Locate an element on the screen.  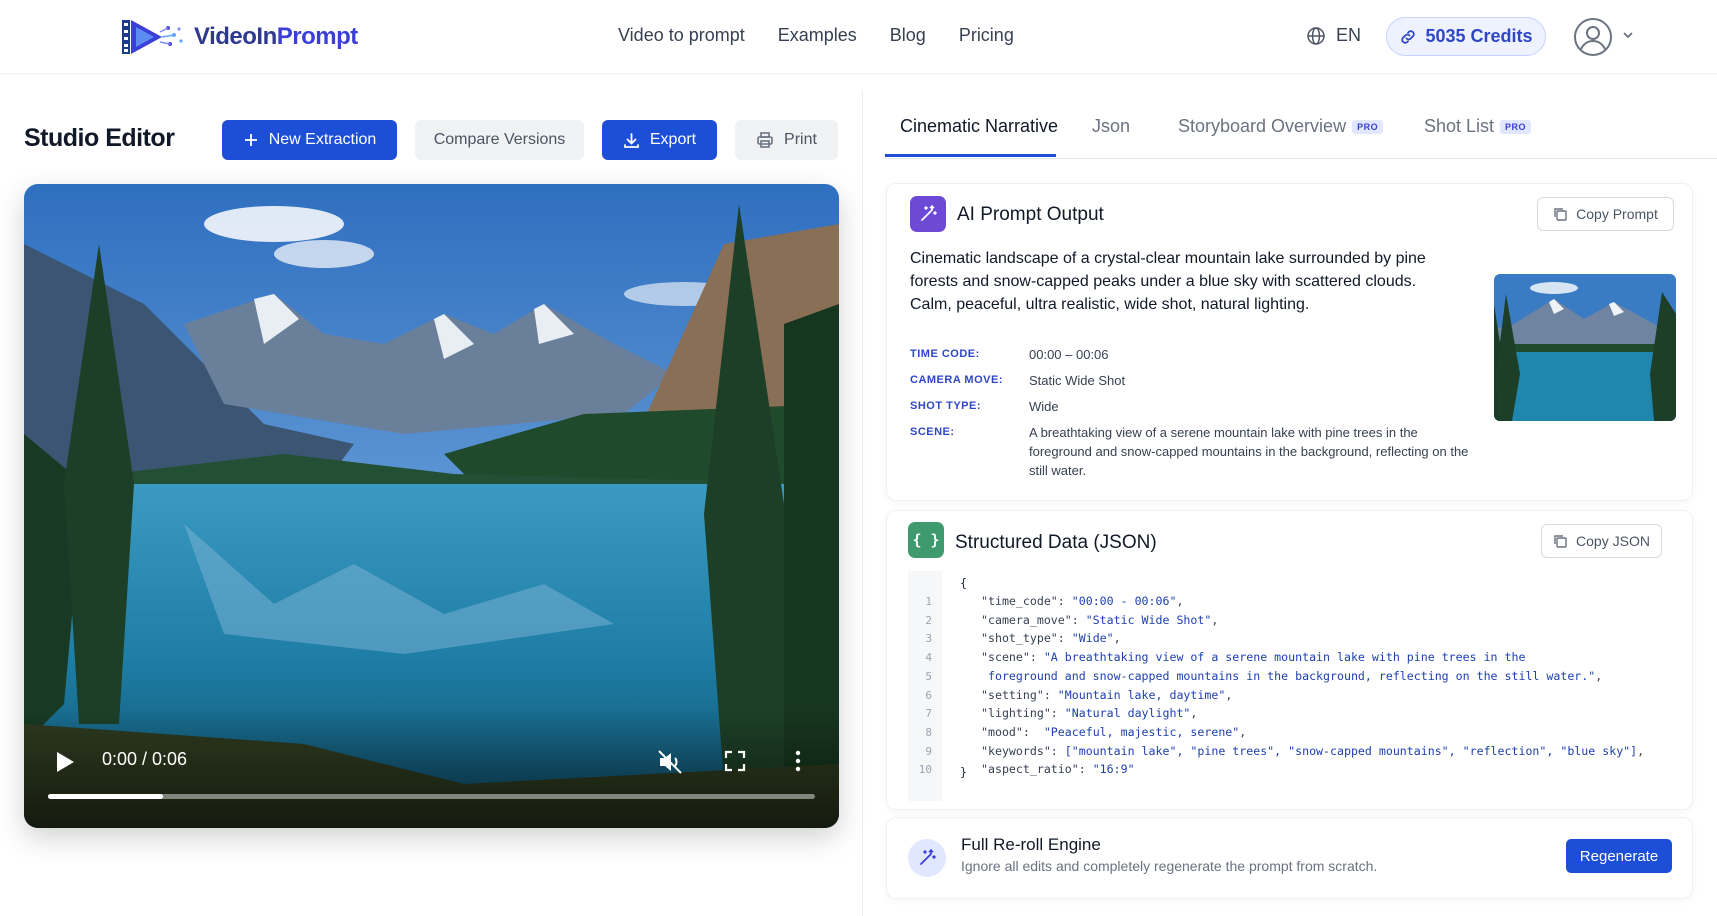
compare-versions-button: Compare Versions is located at coordinates (499, 140).